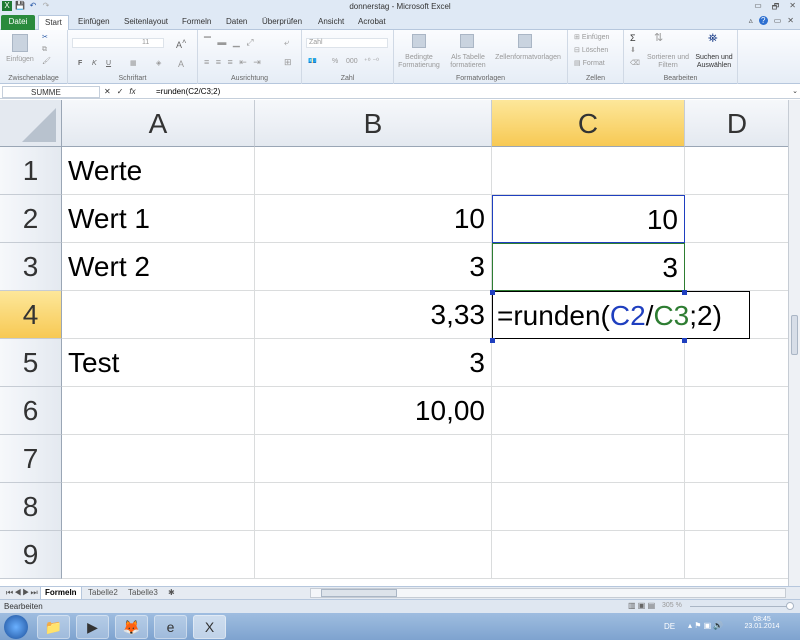  Describe the element at coordinates (53, 22) in the screenshot. I see `tab-start: Start` at that location.